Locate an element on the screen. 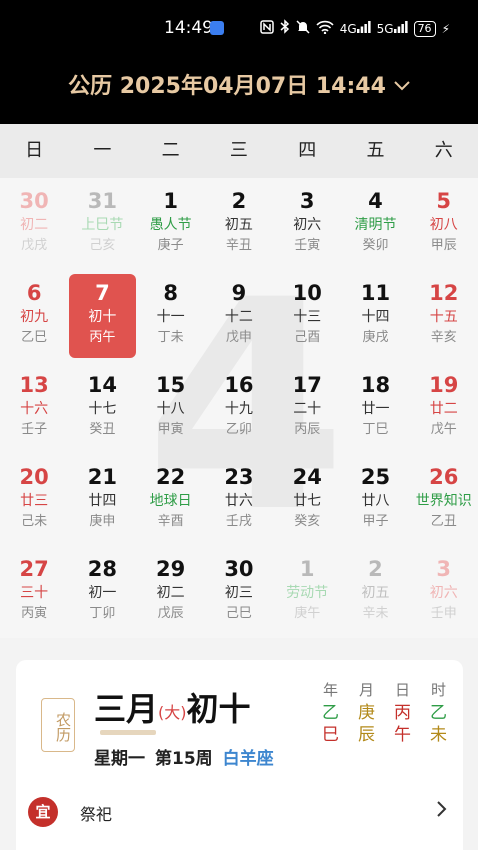 The height and width of the screenshot is (850, 478). calendar-day-cell: 3 初六 壬申 is located at coordinates (444, 592).